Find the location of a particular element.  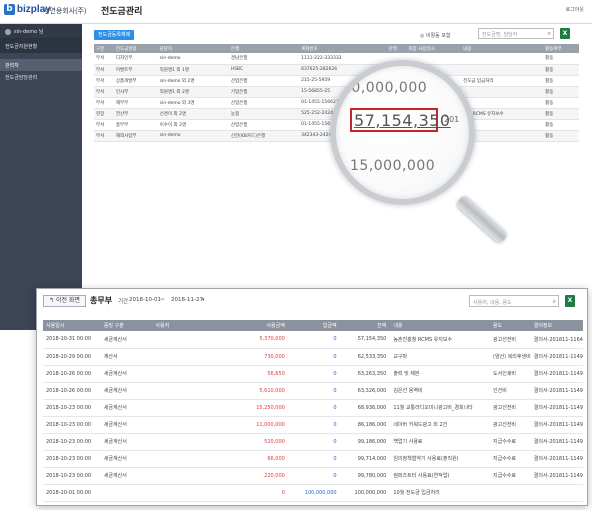

list-cell: 상품개발부 is located at coordinates (135, 81).